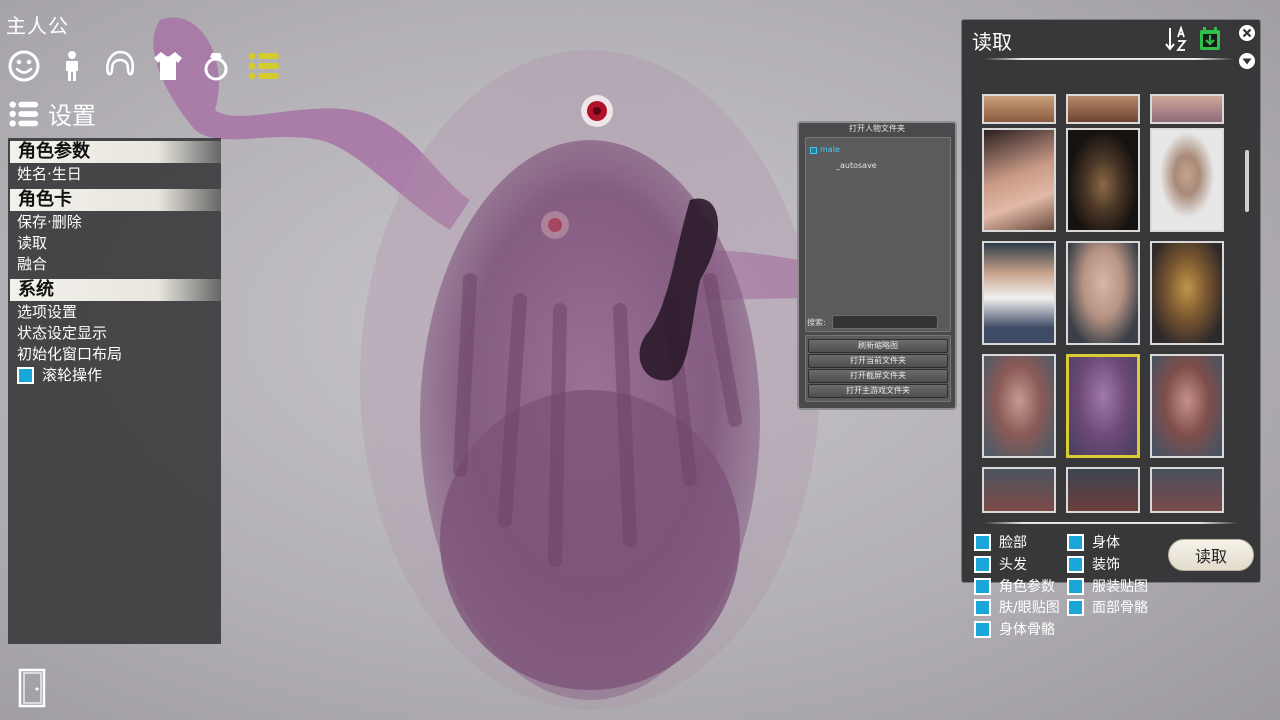 This screenshot has width=1280, height=720. Describe the element at coordinates (1075, 564) in the screenshot. I see `option-accessories-checkbox` at that location.